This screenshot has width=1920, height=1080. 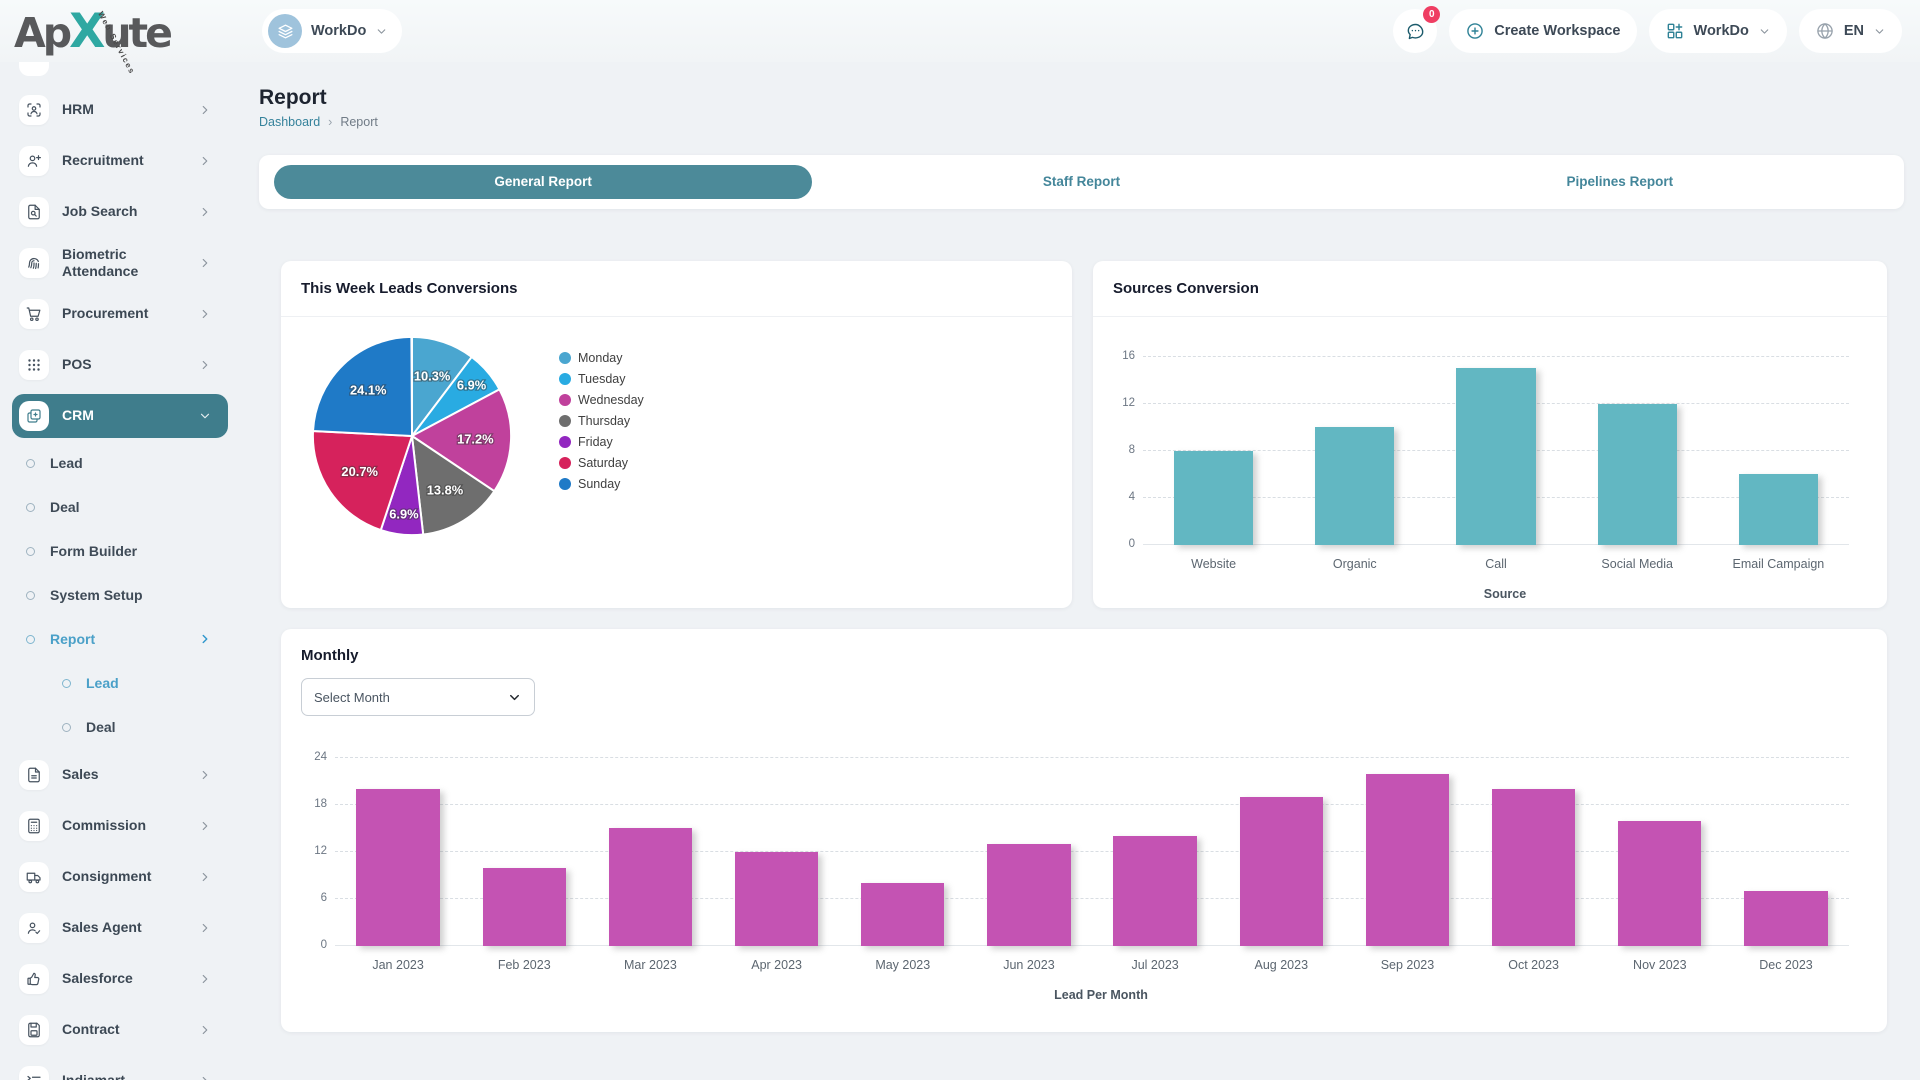 I want to click on chevron-down-icon, so click(x=381, y=31).